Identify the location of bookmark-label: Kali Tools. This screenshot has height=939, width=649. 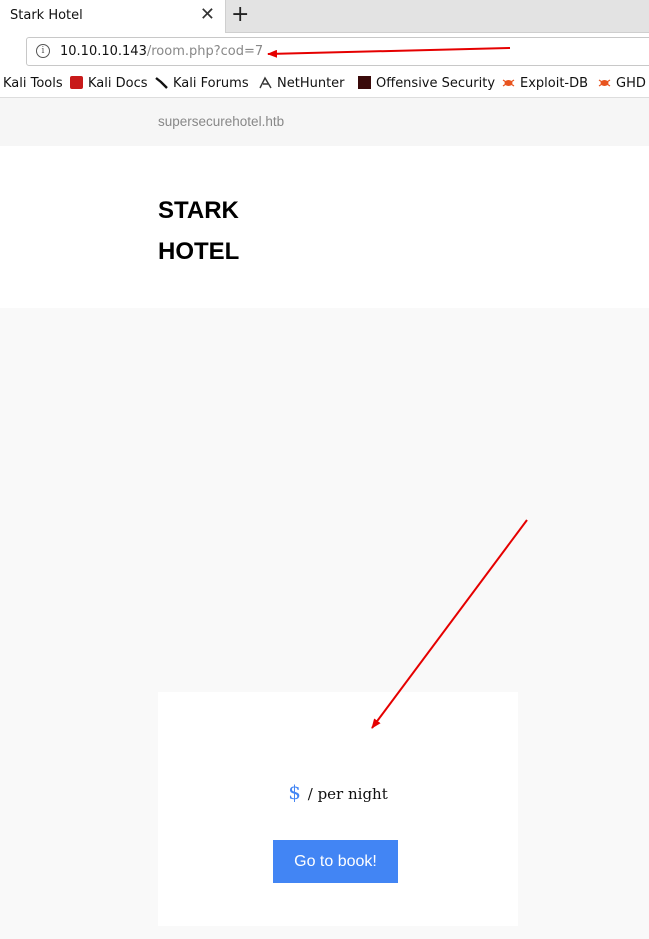
(33, 83).